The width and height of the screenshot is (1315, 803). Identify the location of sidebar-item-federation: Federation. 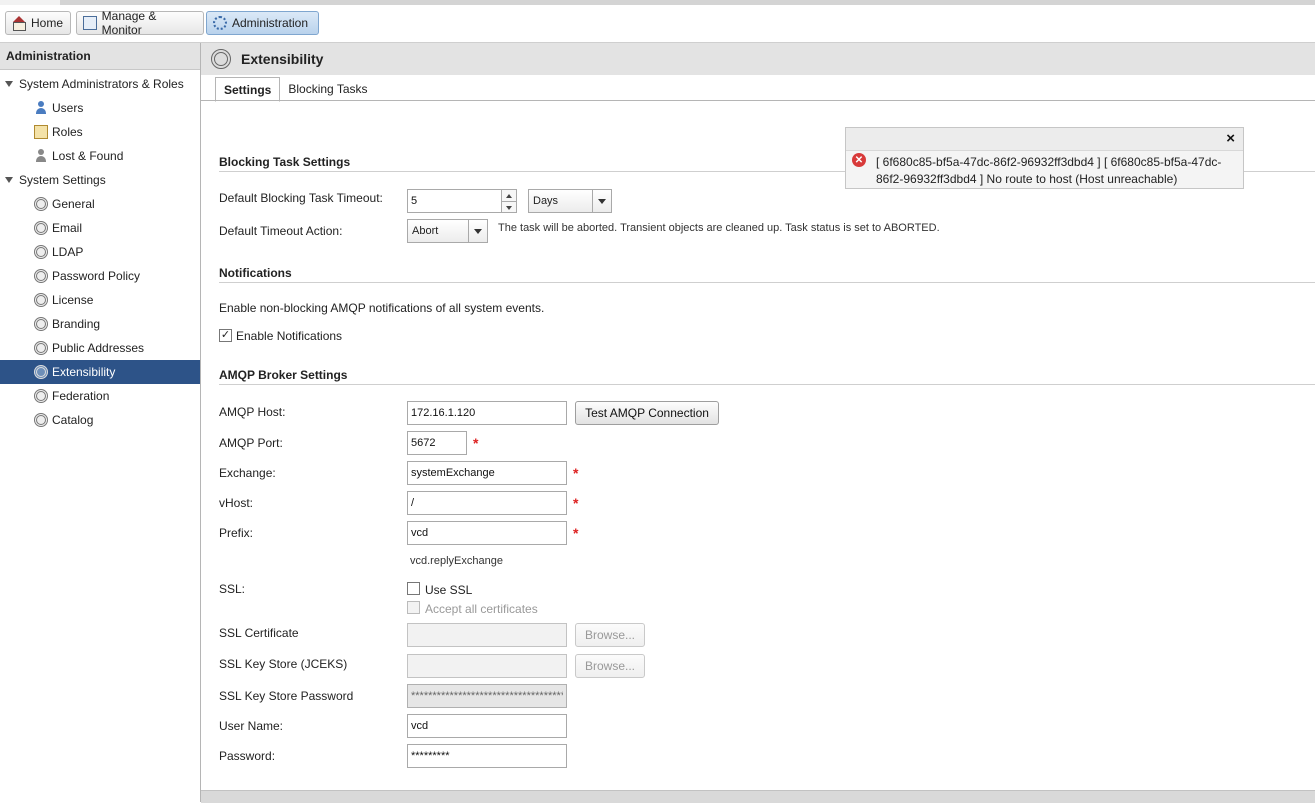
(100, 396).